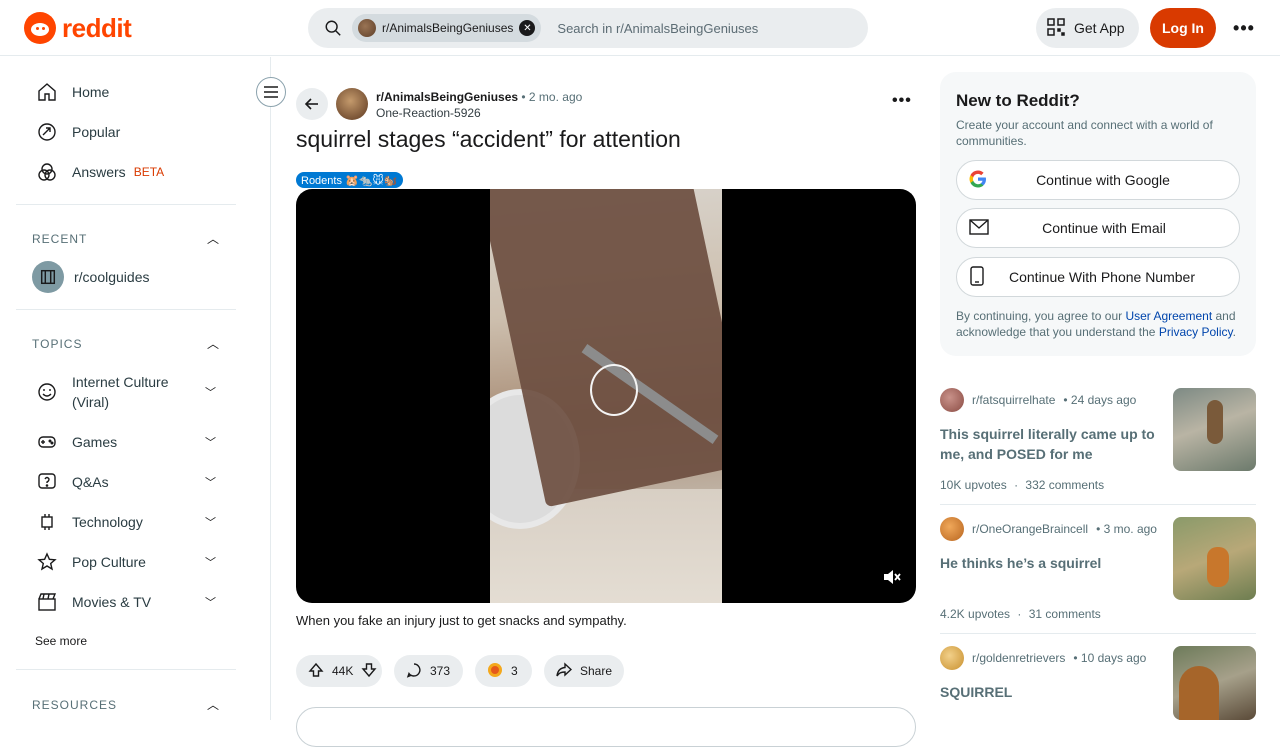 The height and width of the screenshot is (747, 1280). What do you see at coordinates (126, 238) in the screenshot?
I see `recent-section-header: RECENT ︿` at bounding box center [126, 238].